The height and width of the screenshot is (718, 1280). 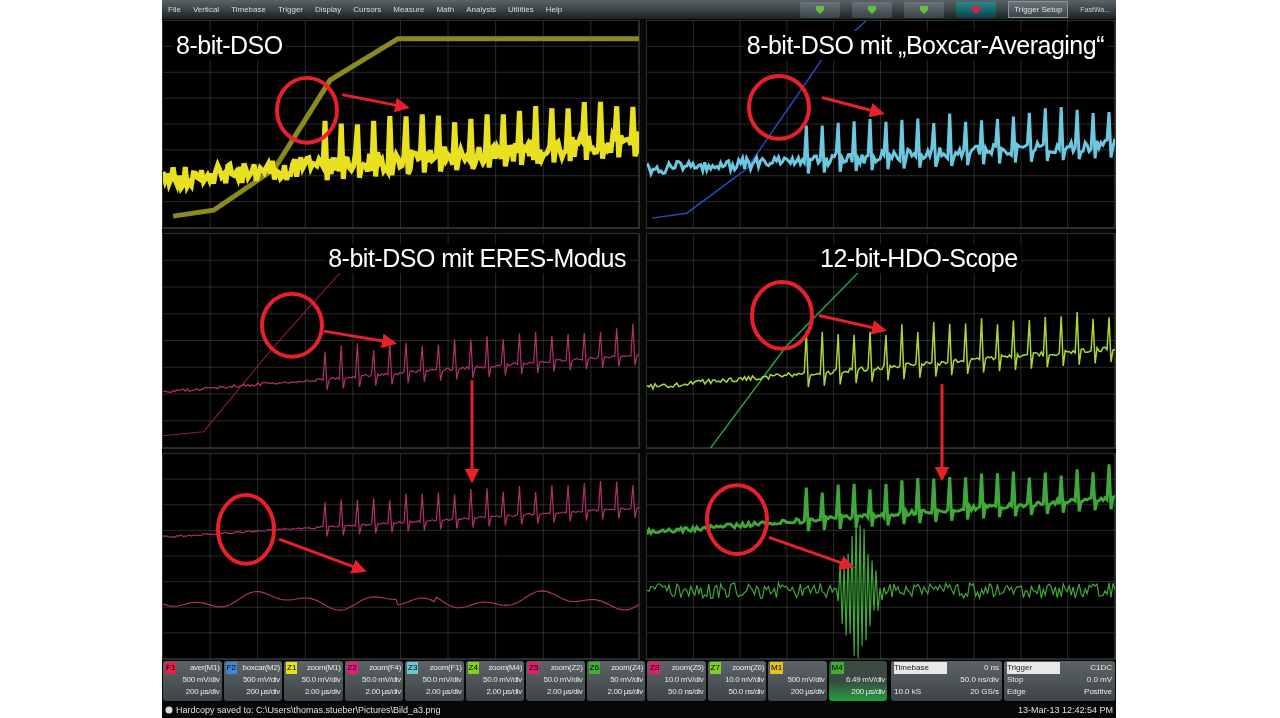 I want to click on trace-tag: M1, so click(x=777, y=668).